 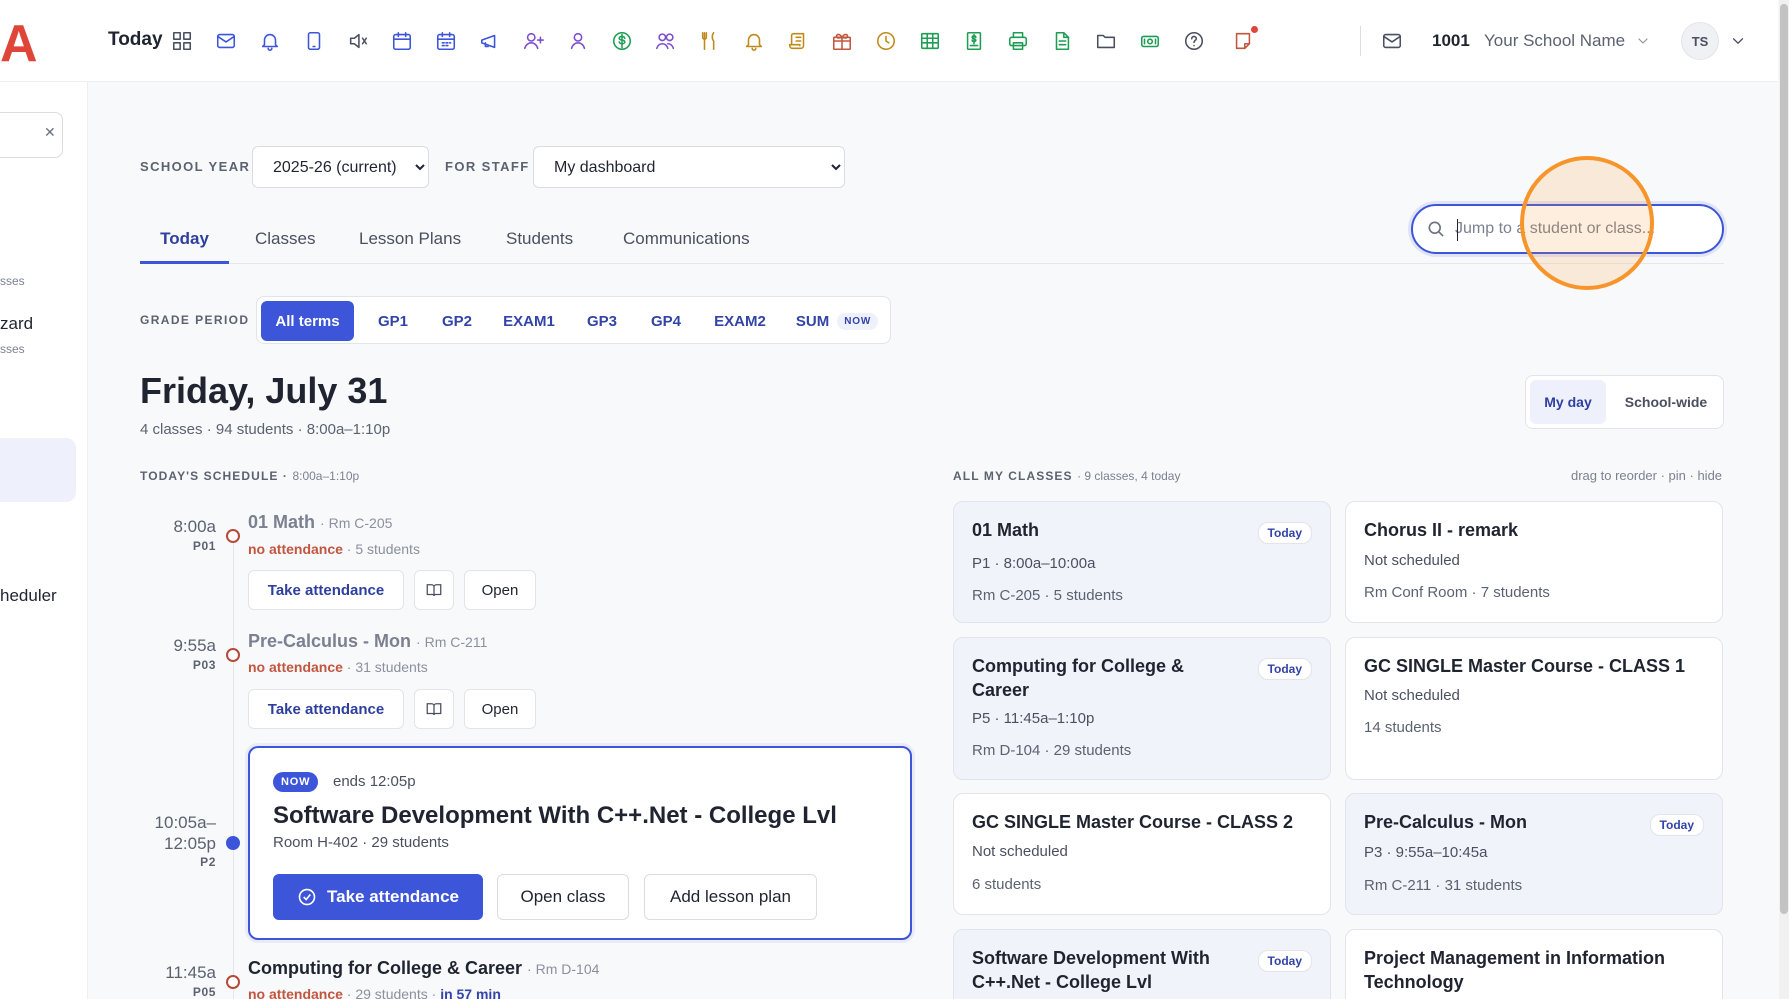 What do you see at coordinates (754, 41) in the screenshot?
I see `alarm-icon` at bounding box center [754, 41].